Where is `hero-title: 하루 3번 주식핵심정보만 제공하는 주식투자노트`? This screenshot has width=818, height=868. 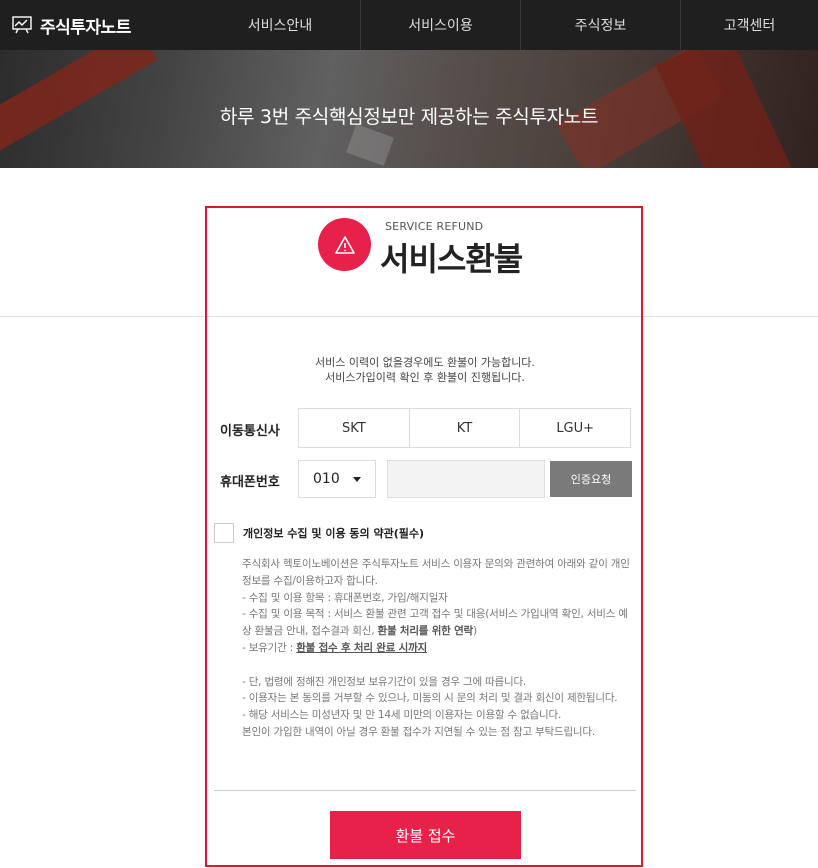
hero-title: 하루 3번 주식핵심정보만 제공하는 주식투자노트 is located at coordinates (409, 117).